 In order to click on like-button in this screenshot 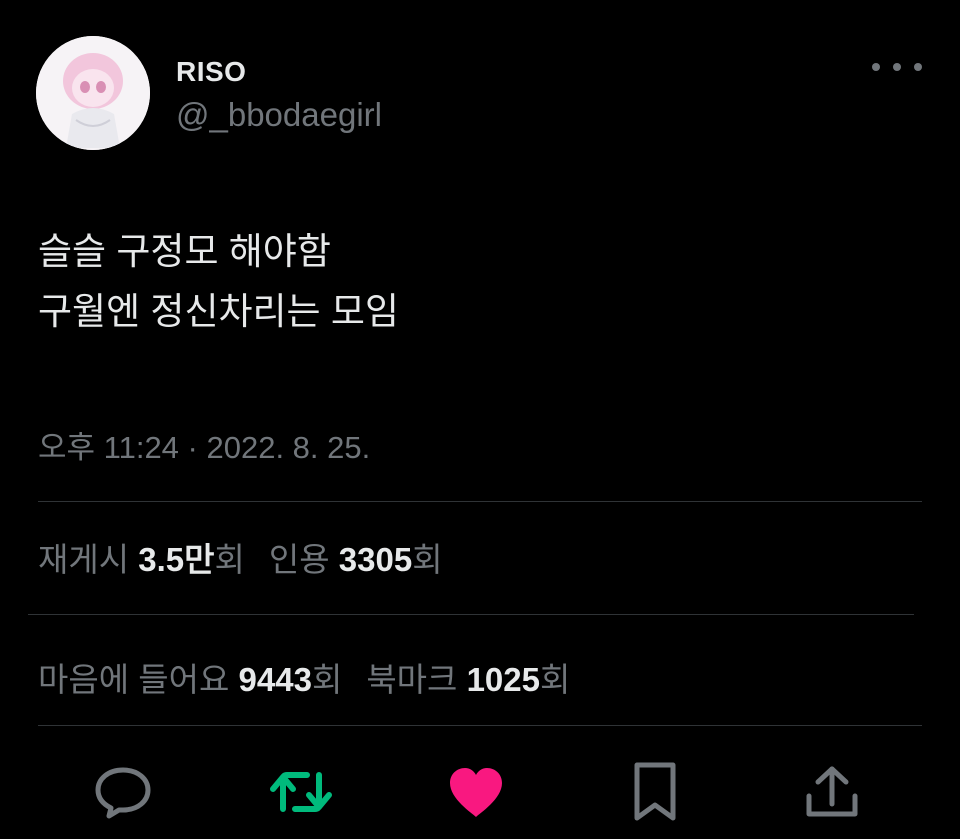, I will do `click(476, 792)`.